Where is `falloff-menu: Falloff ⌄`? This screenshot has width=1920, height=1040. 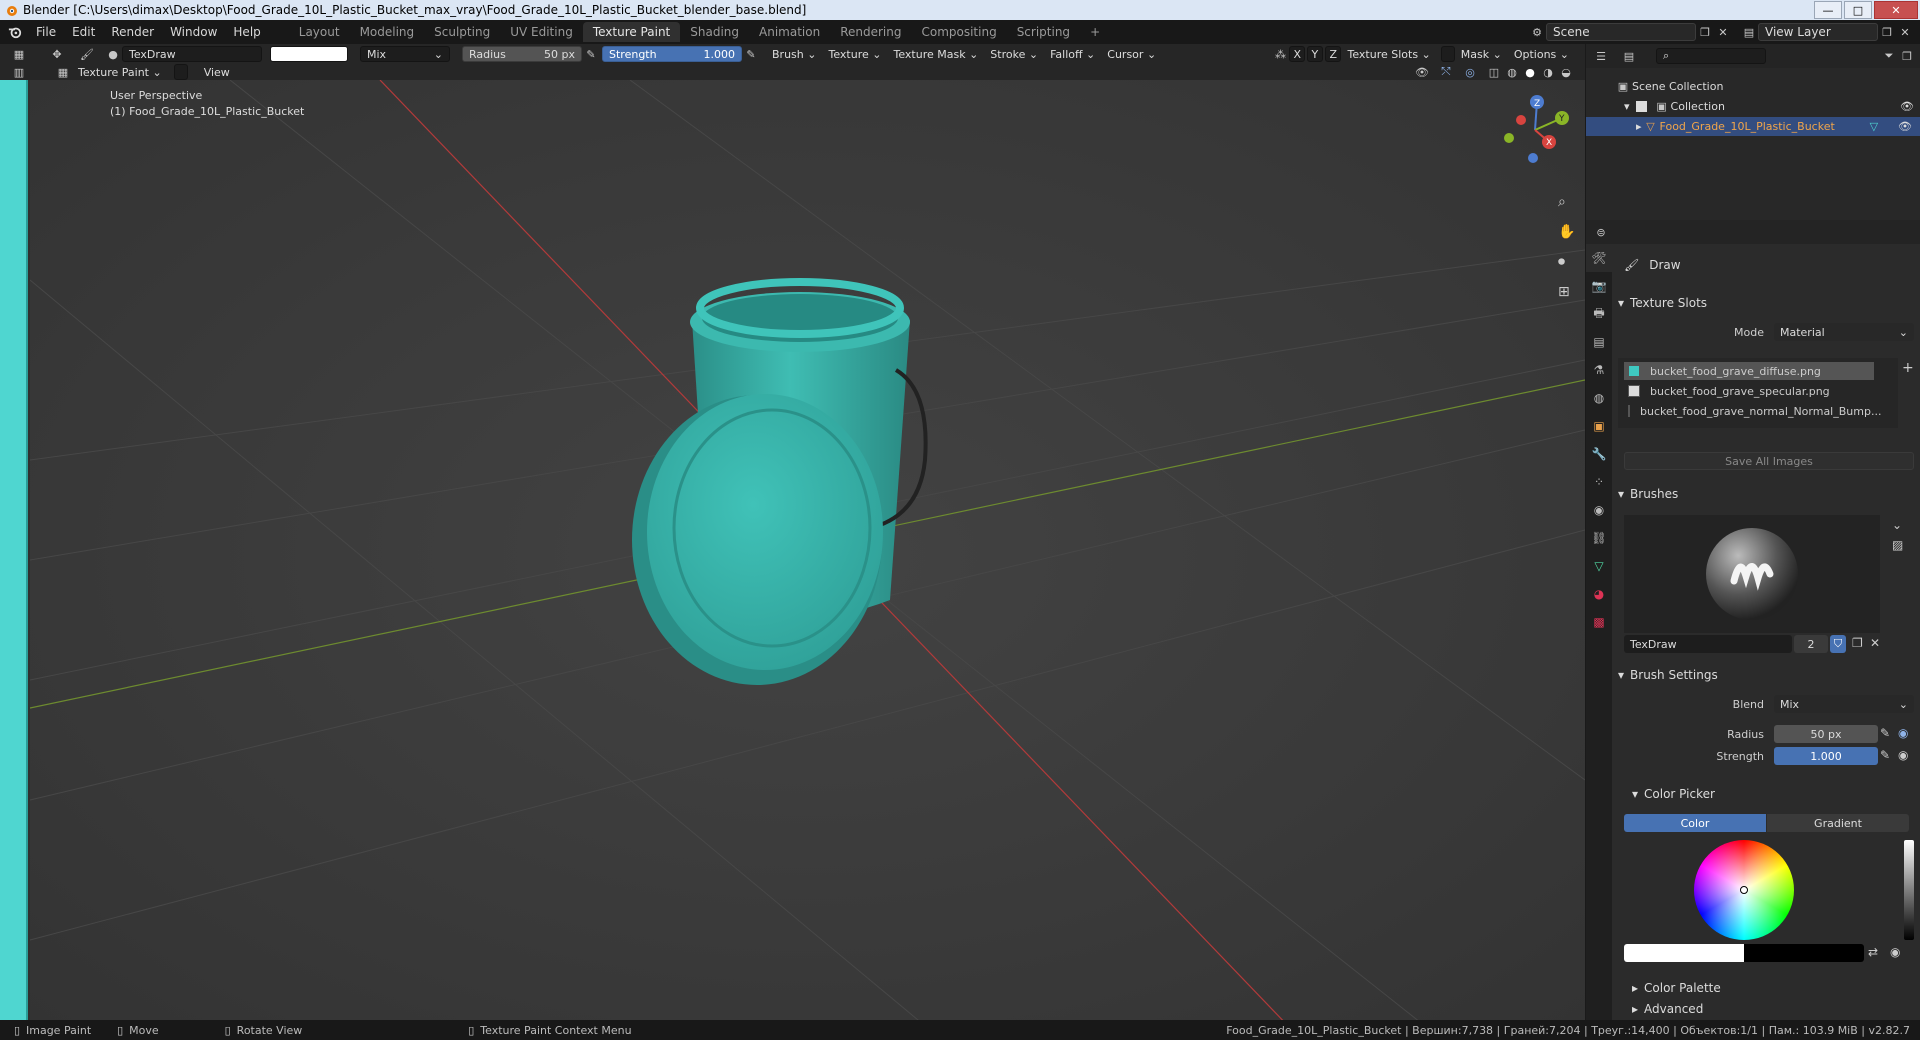
falloff-menu: Falloff ⌄ is located at coordinates (1072, 54).